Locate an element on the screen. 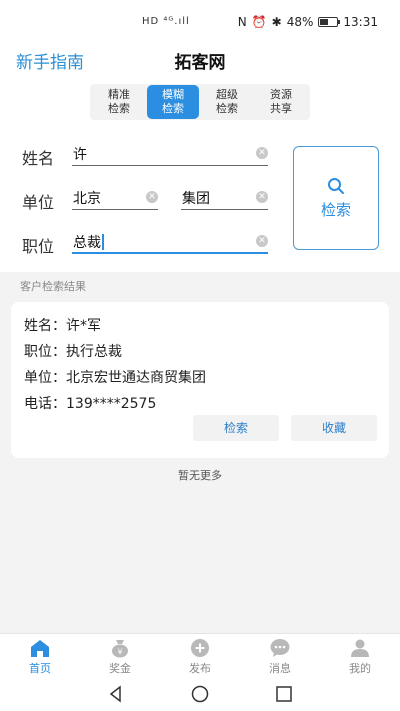 Image resolution: width=400 pixels, height=711 pixels. result-search-button: 检索 is located at coordinates (236, 428).